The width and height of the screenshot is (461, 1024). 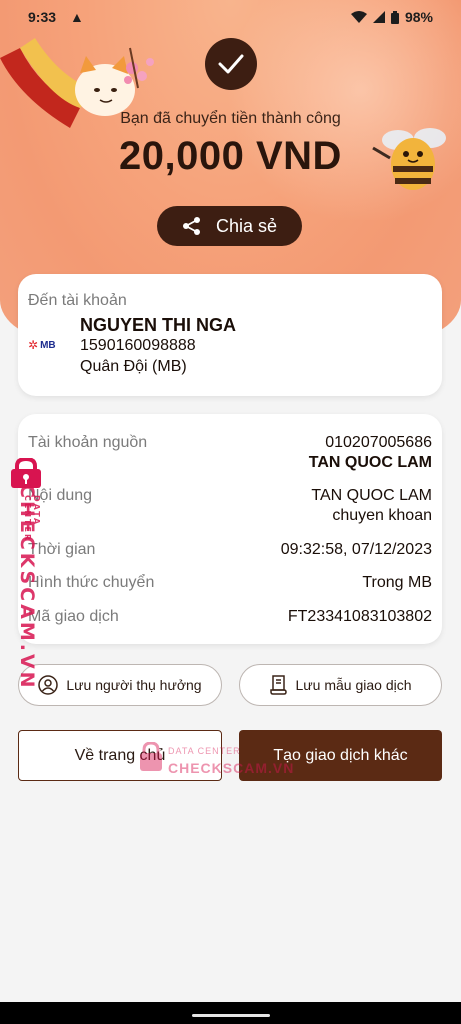 What do you see at coordinates (62, 549) in the screenshot?
I see `time-label: Thời gian` at bounding box center [62, 549].